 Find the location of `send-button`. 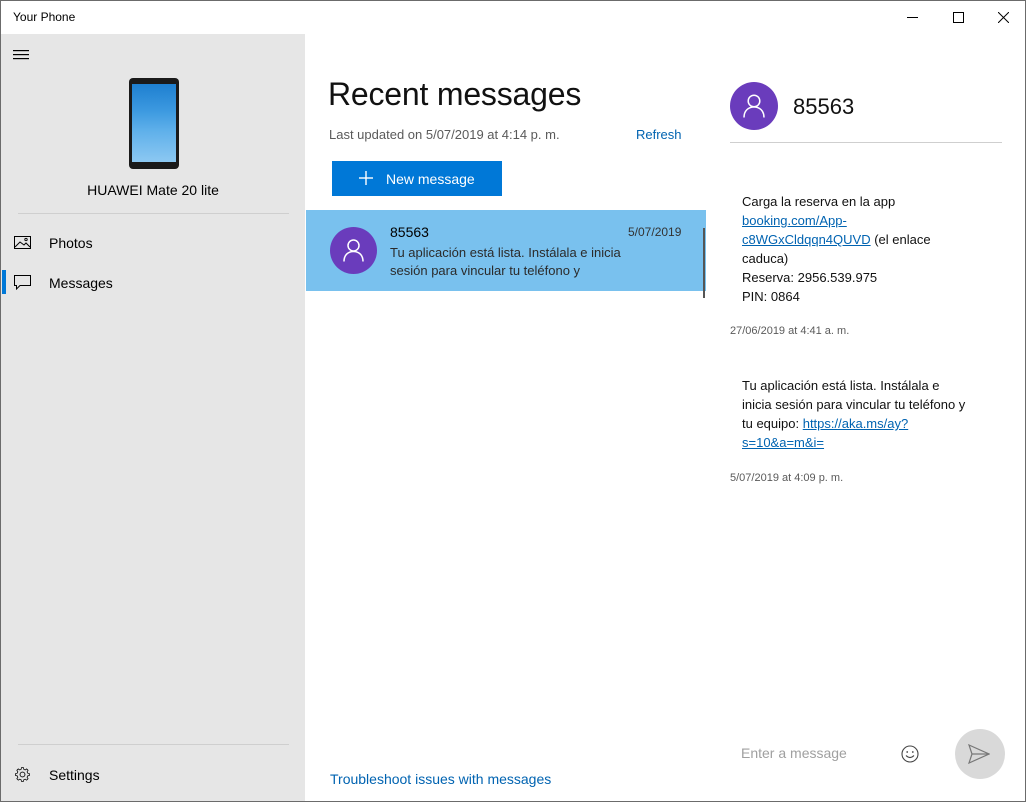

send-button is located at coordinates (980, 754).